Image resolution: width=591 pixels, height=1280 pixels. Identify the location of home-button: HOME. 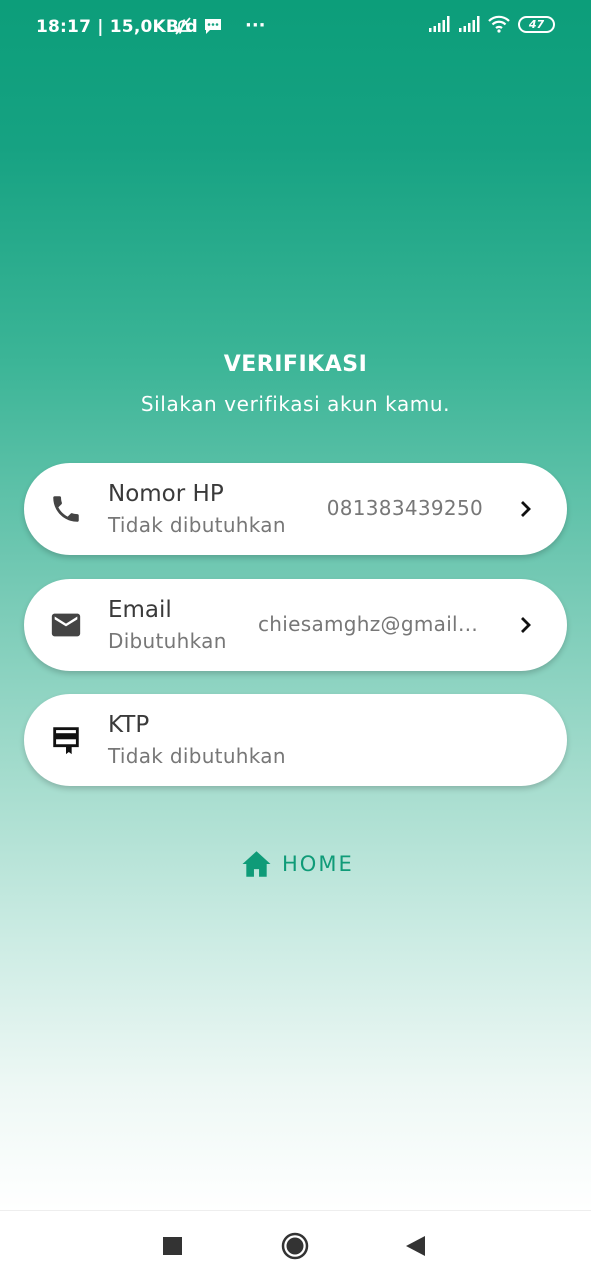
(297, 864).